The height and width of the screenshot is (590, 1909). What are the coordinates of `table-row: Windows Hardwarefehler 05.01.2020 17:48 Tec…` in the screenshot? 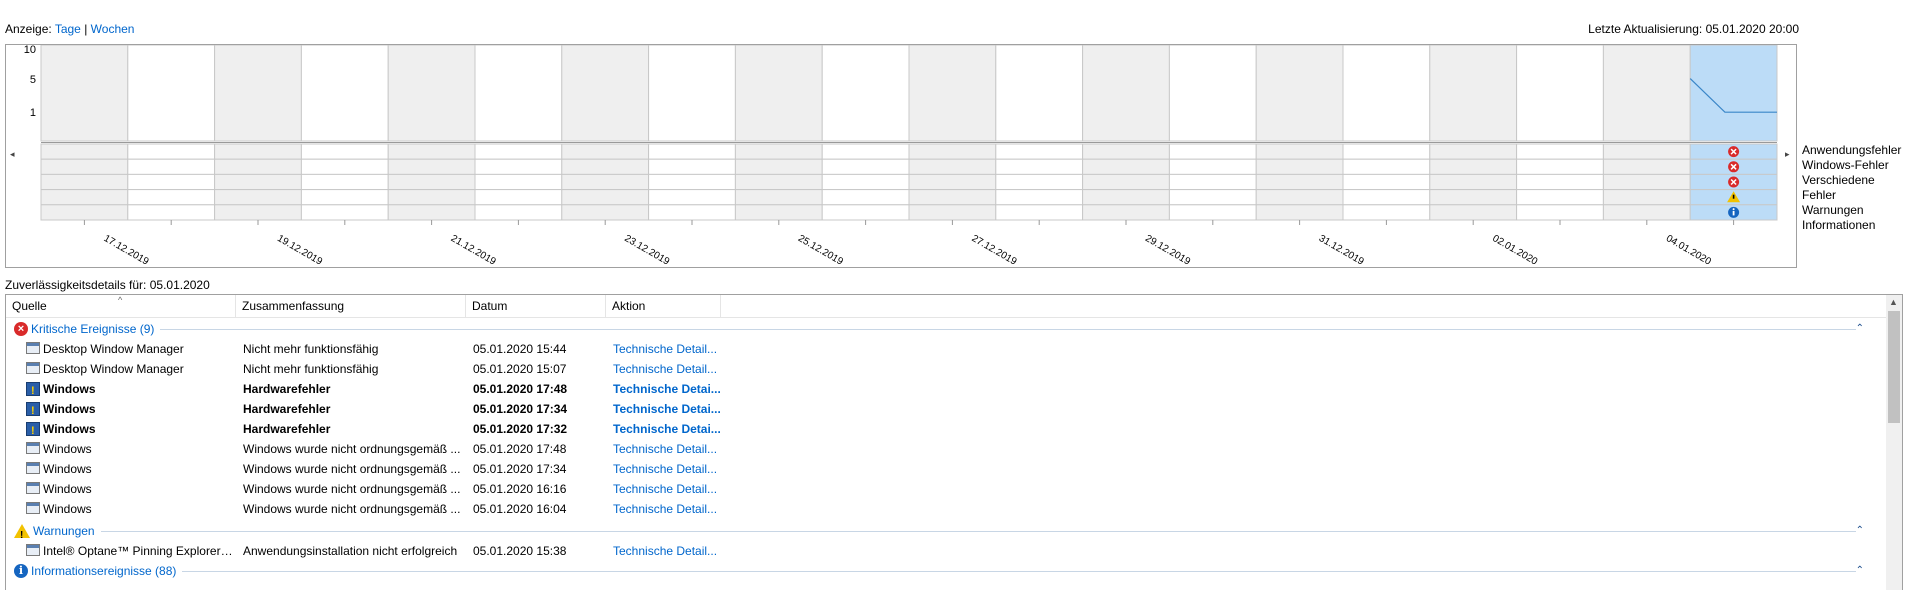 It's located at (946, 390).